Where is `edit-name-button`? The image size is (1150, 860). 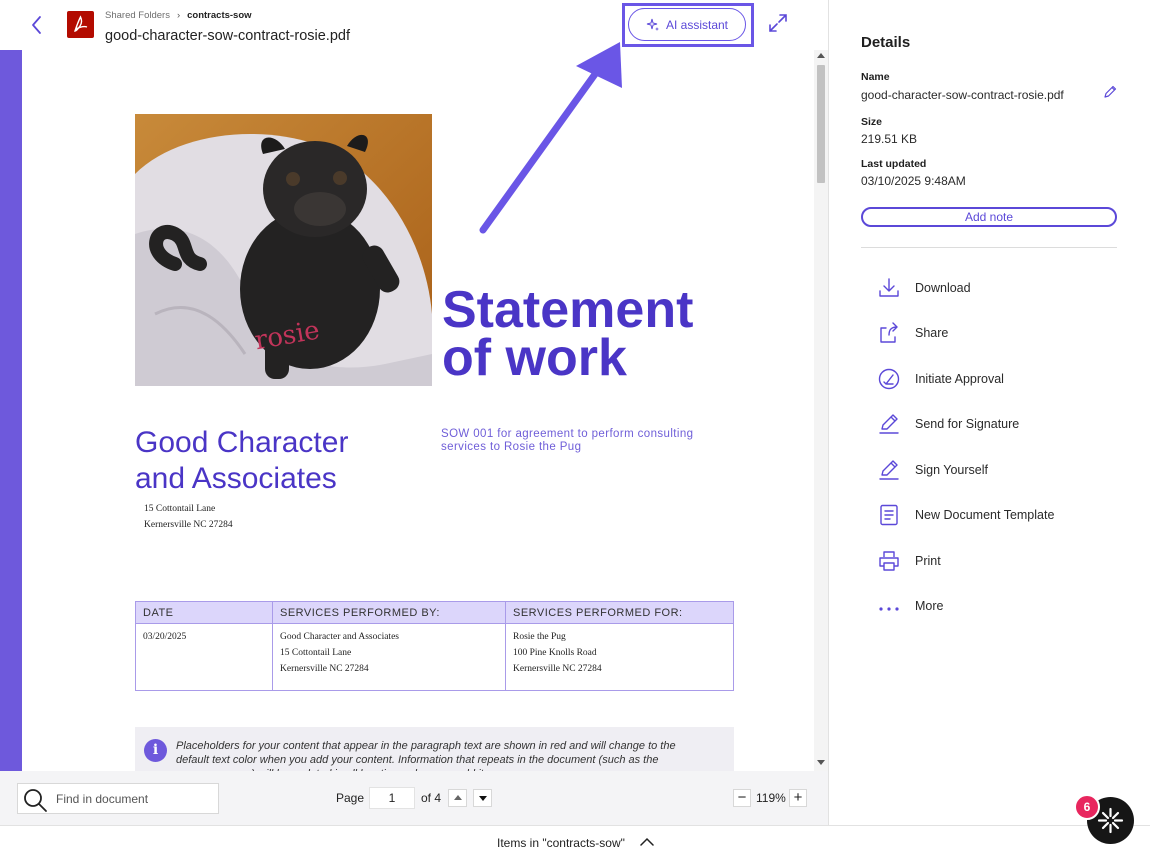
edit-name-button is located at coordinates (1110, 92).